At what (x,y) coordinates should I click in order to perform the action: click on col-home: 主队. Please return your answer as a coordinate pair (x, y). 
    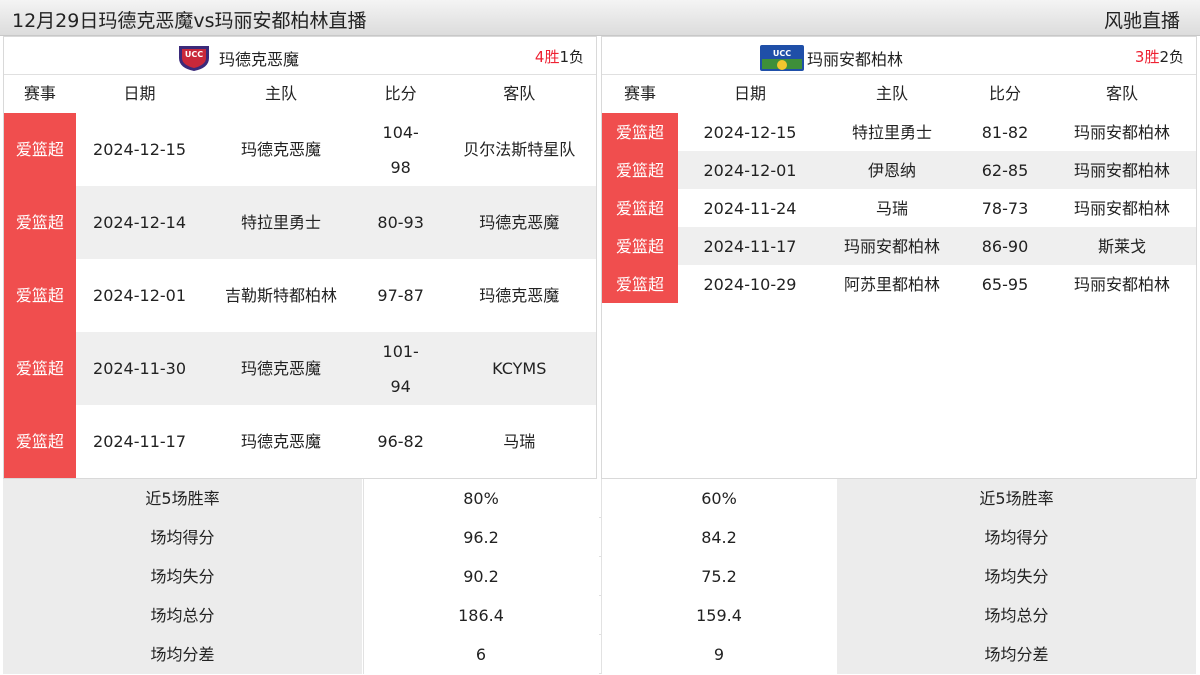
    Looking at the image, I should click on (891, 93).